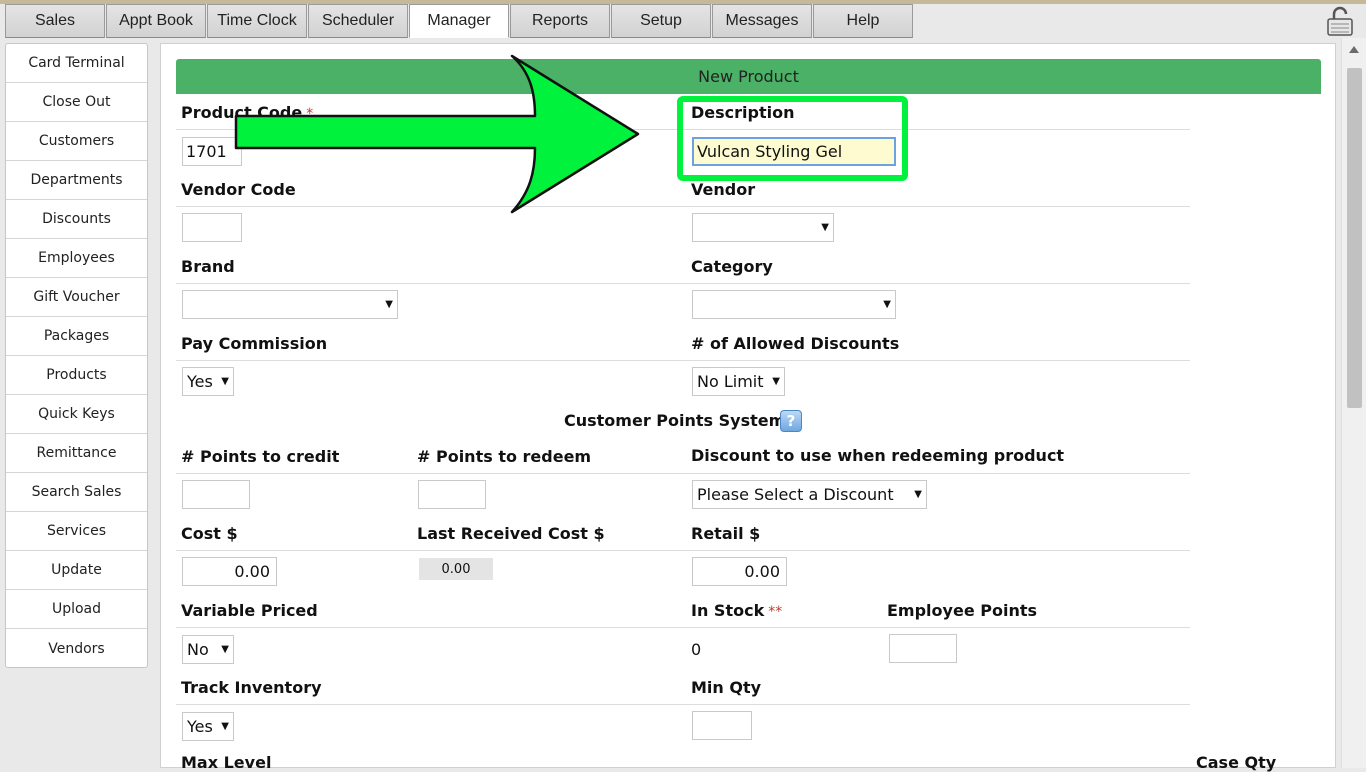  What do you see at coordinates (456, 569) in the screenshot?
I see `last-received-cost-value: 0.00` at bounding box center [456, 569].